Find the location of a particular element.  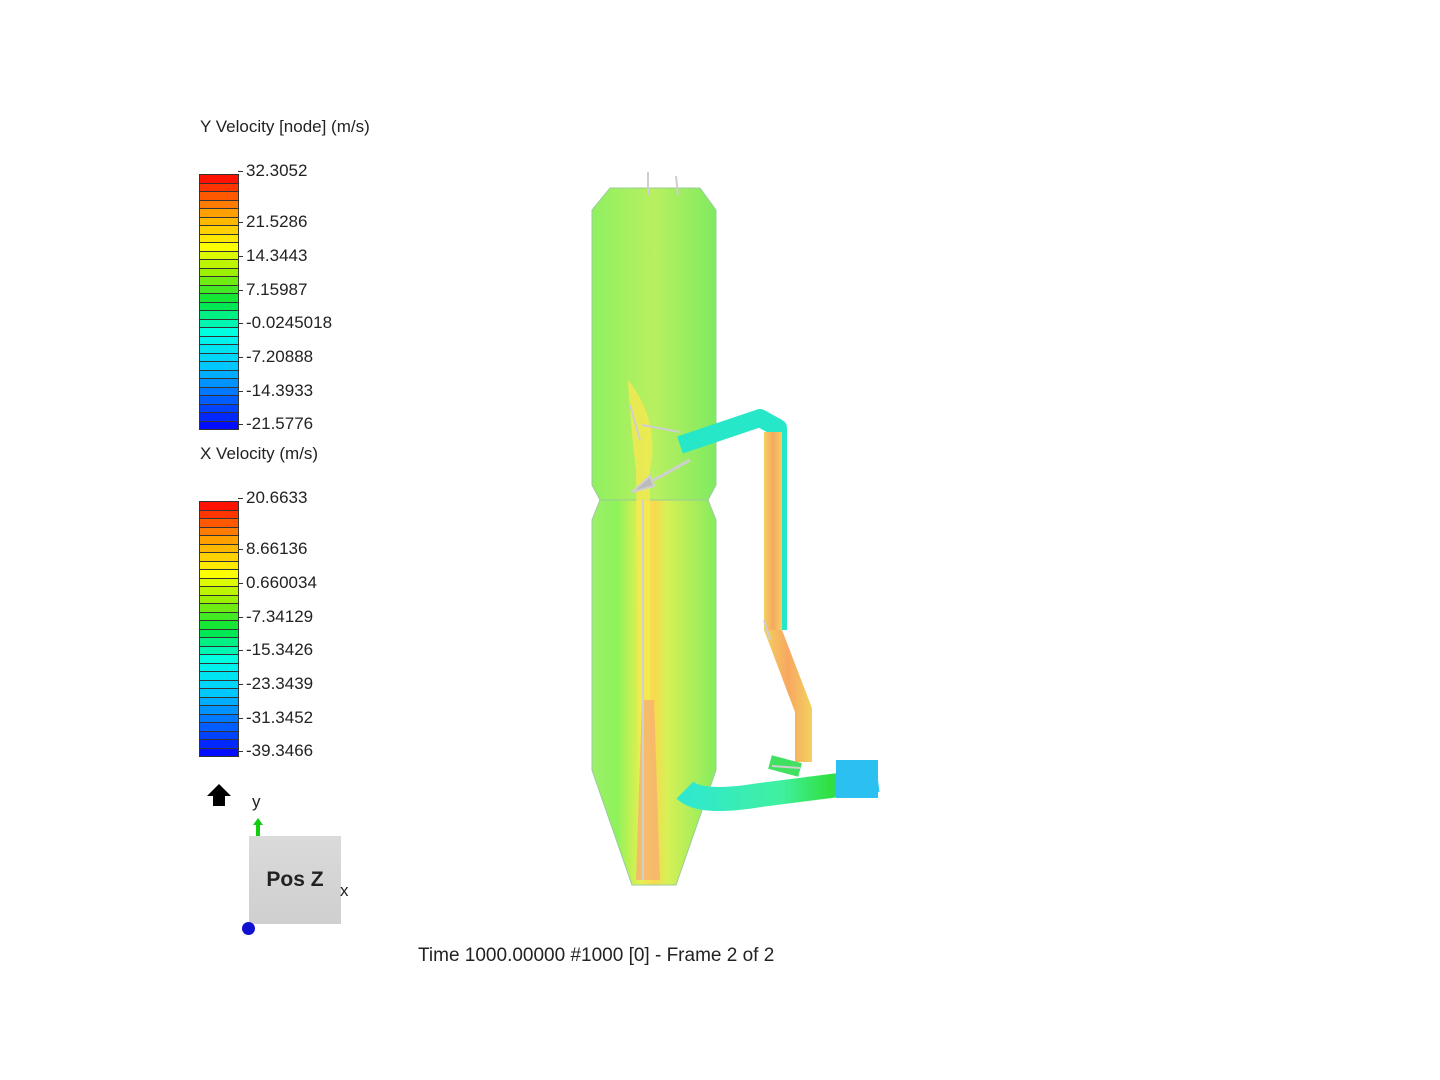

legend-tick-label: 20.6633 is located at coordinates (272, 498).